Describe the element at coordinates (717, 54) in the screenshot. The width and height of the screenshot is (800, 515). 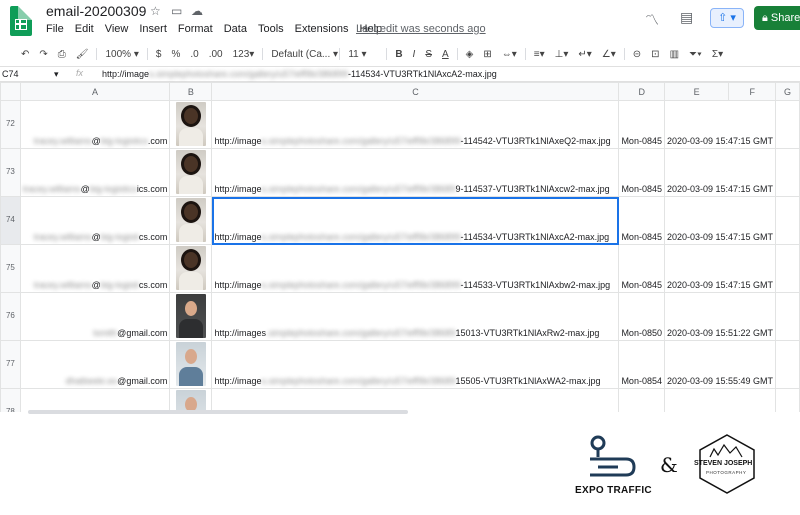
I see `functions-icon: Σ▾` at that location.